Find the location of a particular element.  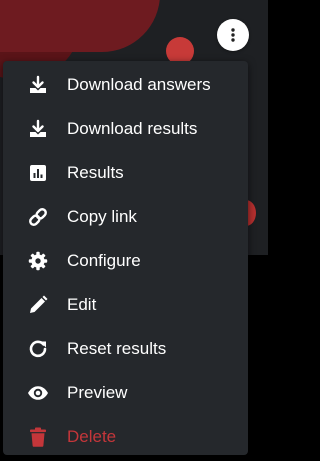

more-vertical-icon is located at coordinates (233, 35).